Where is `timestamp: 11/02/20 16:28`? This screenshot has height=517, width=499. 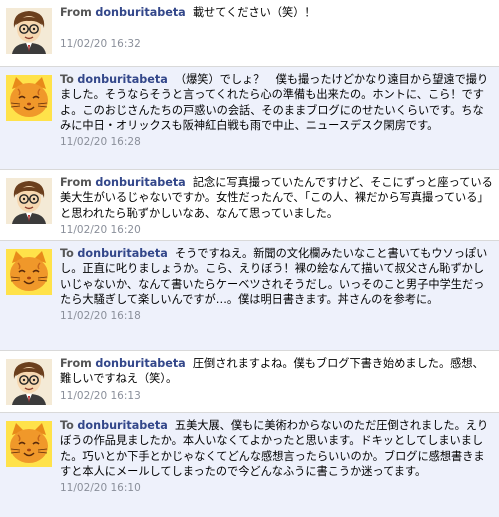
timestamp: 11/02/20 16:28 is located at coordinates (100, 142).